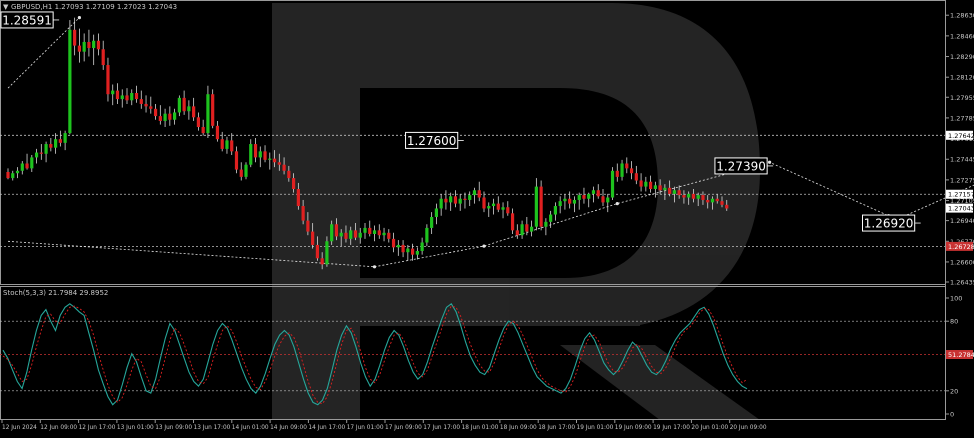 This screenshot has height=438, width=974. I want to click on price-tick-label: 1.28630, so click(962, 16).